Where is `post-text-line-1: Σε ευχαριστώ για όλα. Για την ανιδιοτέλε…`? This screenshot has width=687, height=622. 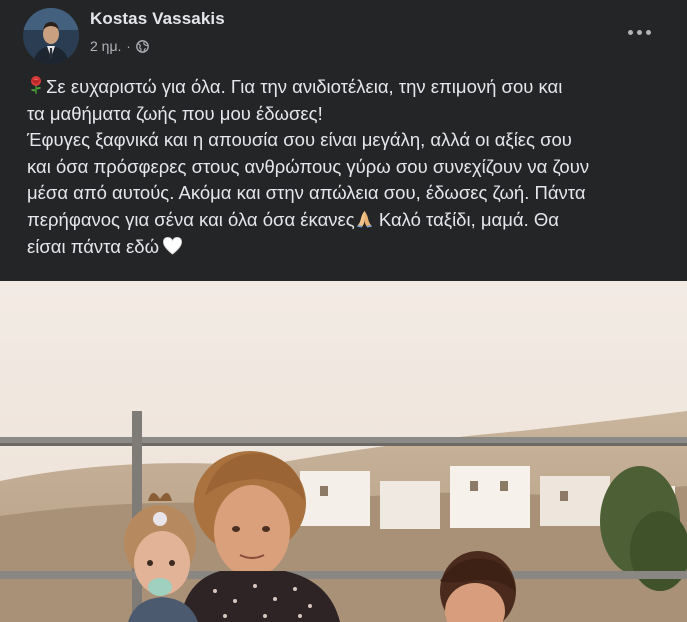 post-text-line-1: Σε ευχαριστώ για όλα. Για την ανιδιοτέλε… is located at coordinates (304, 86).